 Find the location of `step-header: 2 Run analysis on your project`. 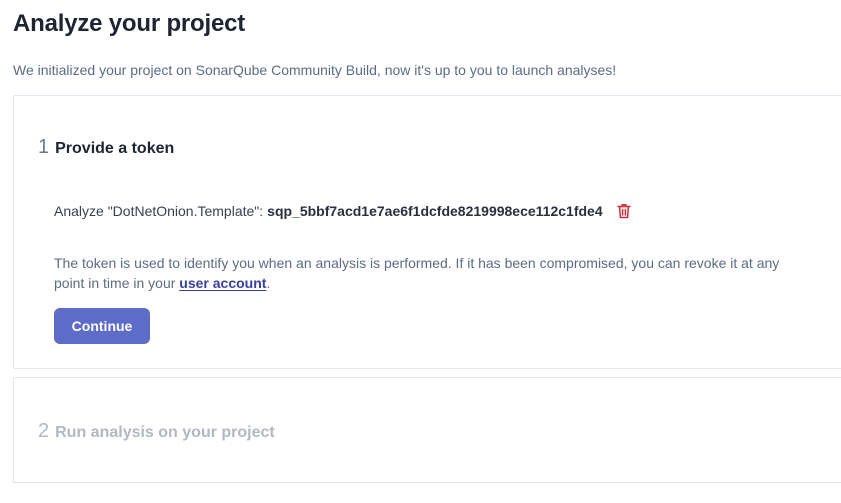

step-header: 2 Run analysis on your project is located at coordinates (156, 431).